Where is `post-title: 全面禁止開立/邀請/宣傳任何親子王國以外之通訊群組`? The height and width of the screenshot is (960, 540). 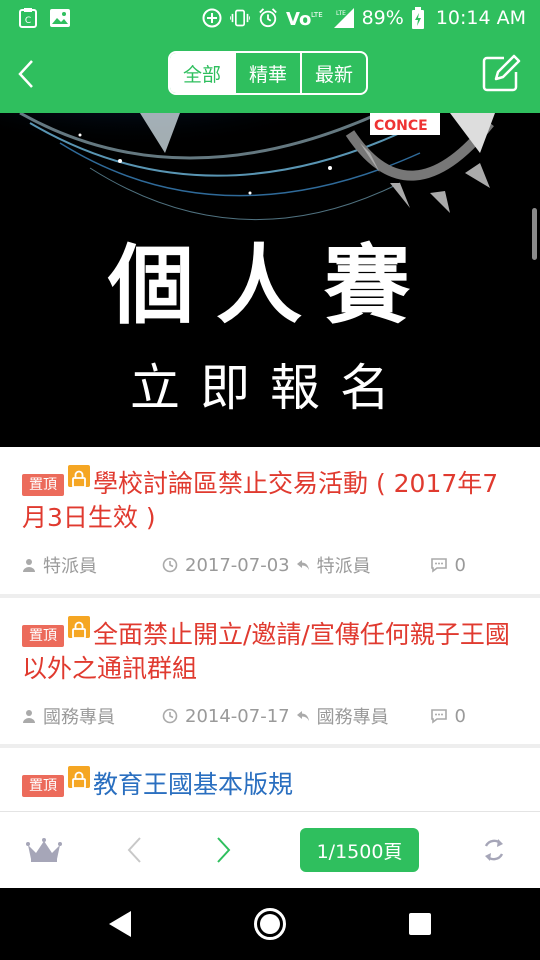
post-title: 全面禁止開立/邀請/宣傳任何親子王國以外之通訊群組 is located at coordinates (266, 651).